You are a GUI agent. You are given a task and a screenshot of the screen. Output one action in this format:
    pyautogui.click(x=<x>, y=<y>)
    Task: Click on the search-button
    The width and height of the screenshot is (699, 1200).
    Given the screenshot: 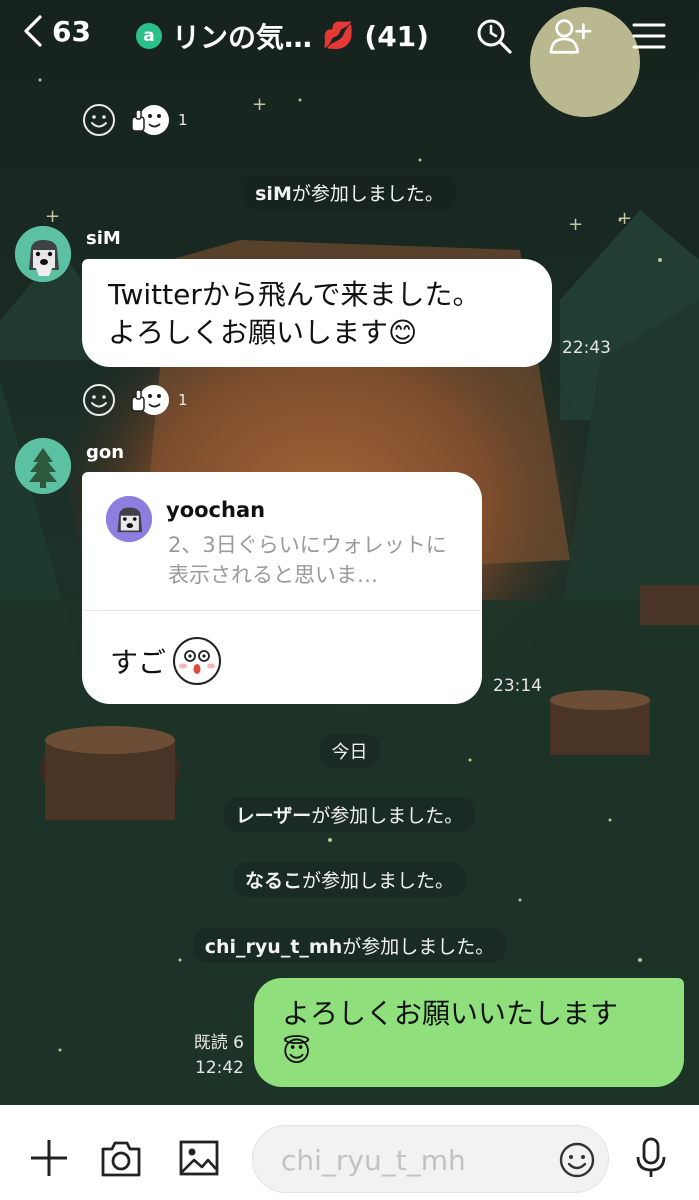 What is the action you would take?
    pyautogui.click(x=494, y=36)
    